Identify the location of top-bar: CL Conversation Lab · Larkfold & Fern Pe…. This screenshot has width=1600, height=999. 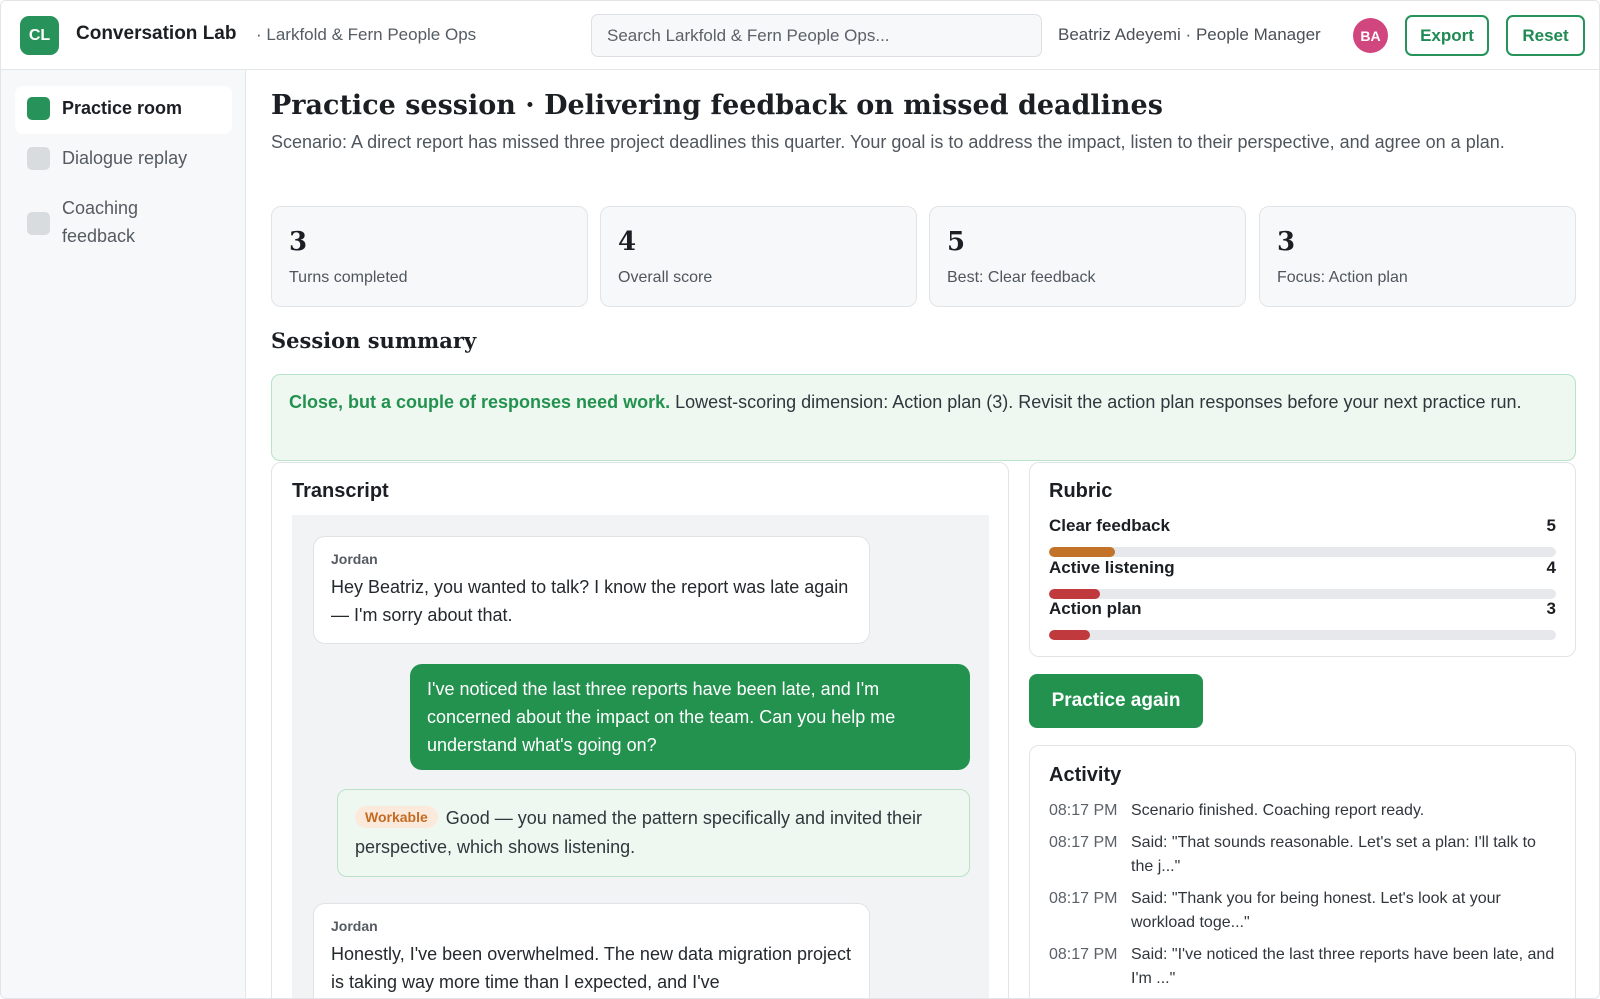
(800, 35).